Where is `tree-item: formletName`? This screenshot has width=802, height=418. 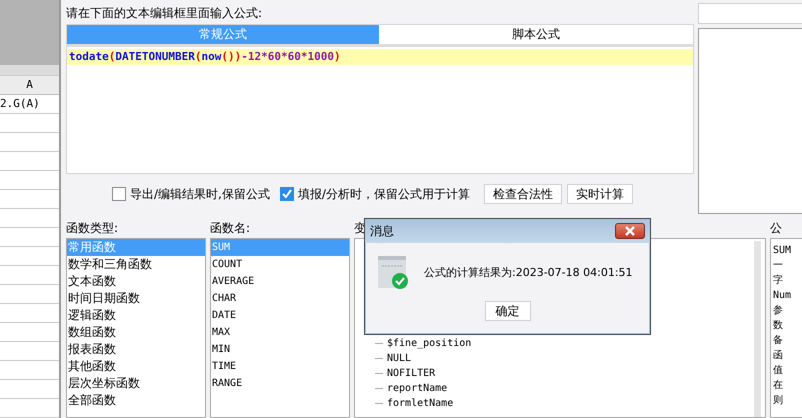 tree-item: formletName is located at coordinates (420, 403).